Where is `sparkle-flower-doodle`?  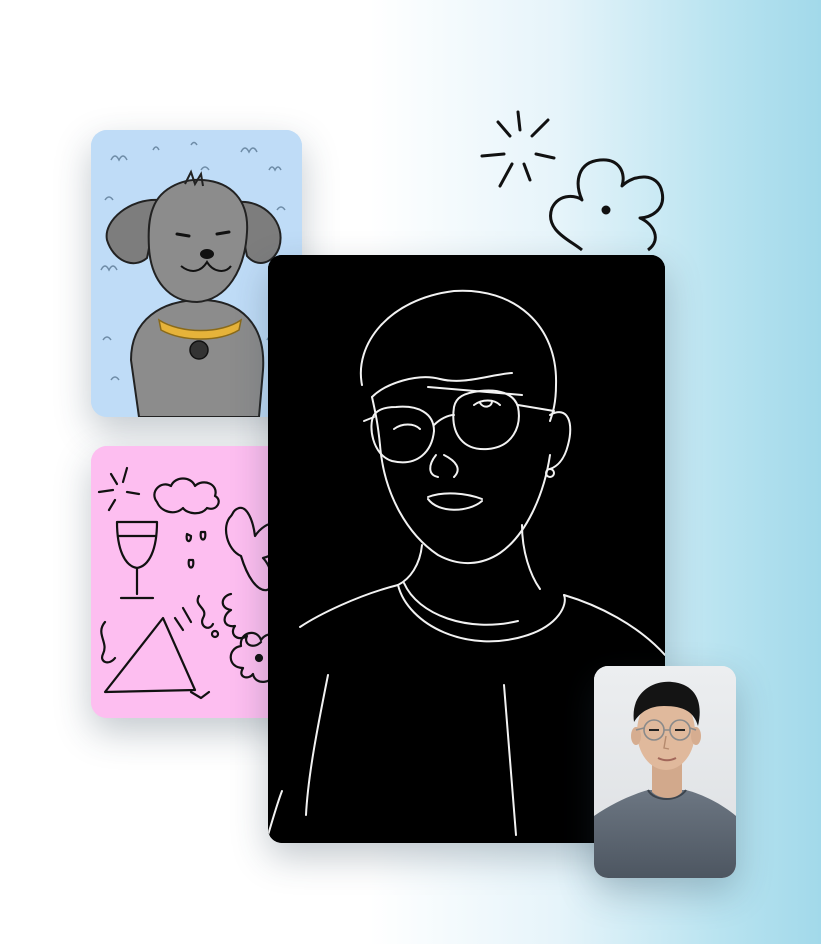
sparkle-flower-doodle is located at coordinates (572, 181).